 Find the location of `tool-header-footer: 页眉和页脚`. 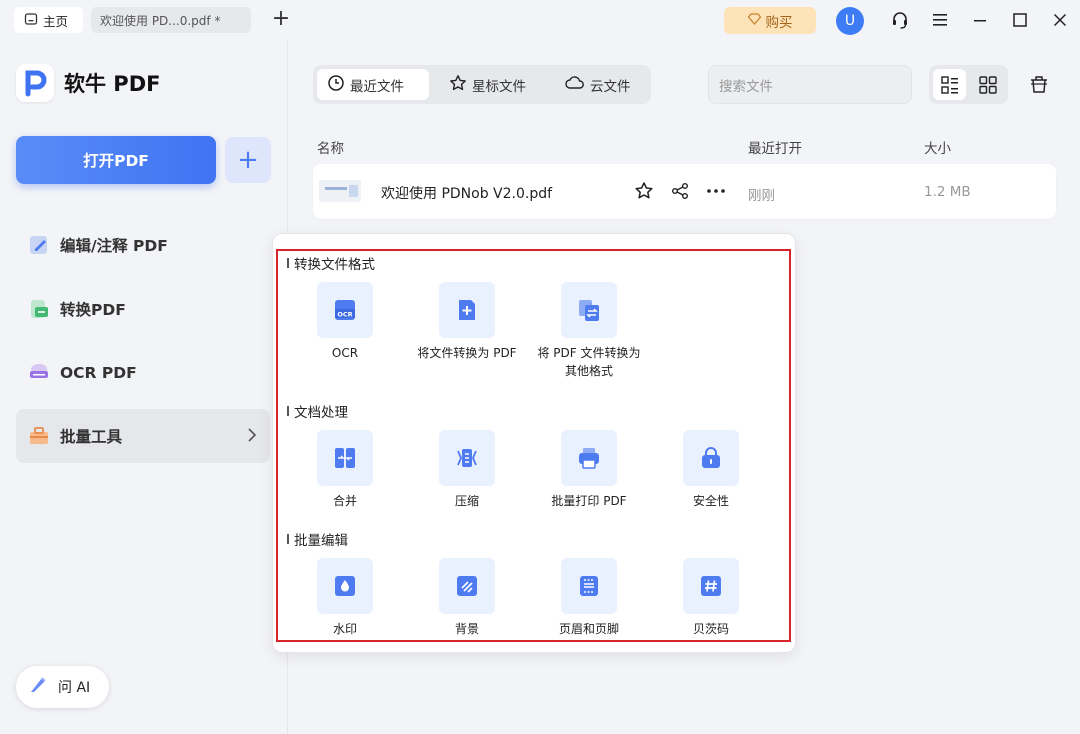

tool-header-footer: 页眉和页脚 is located at coordinates (589, 598).